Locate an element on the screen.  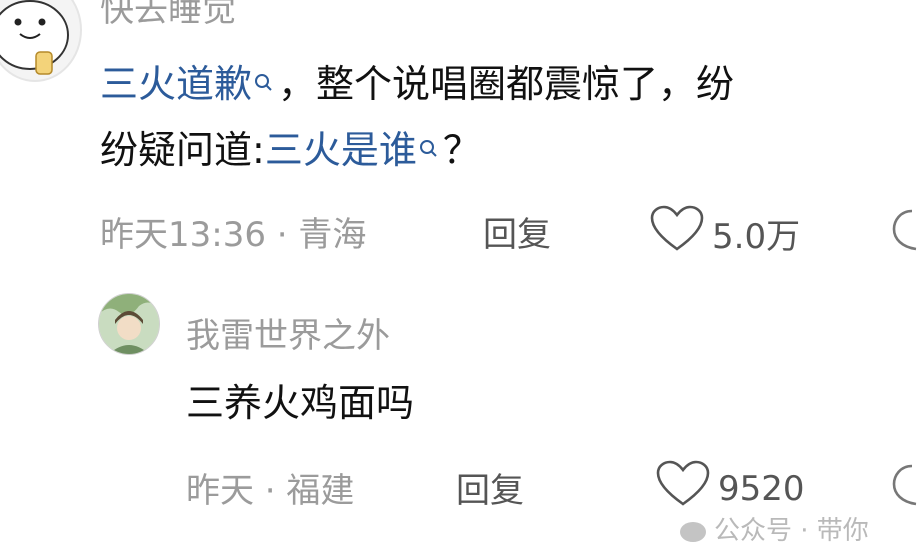
wechat-icon is located at coordinates (693, 531).